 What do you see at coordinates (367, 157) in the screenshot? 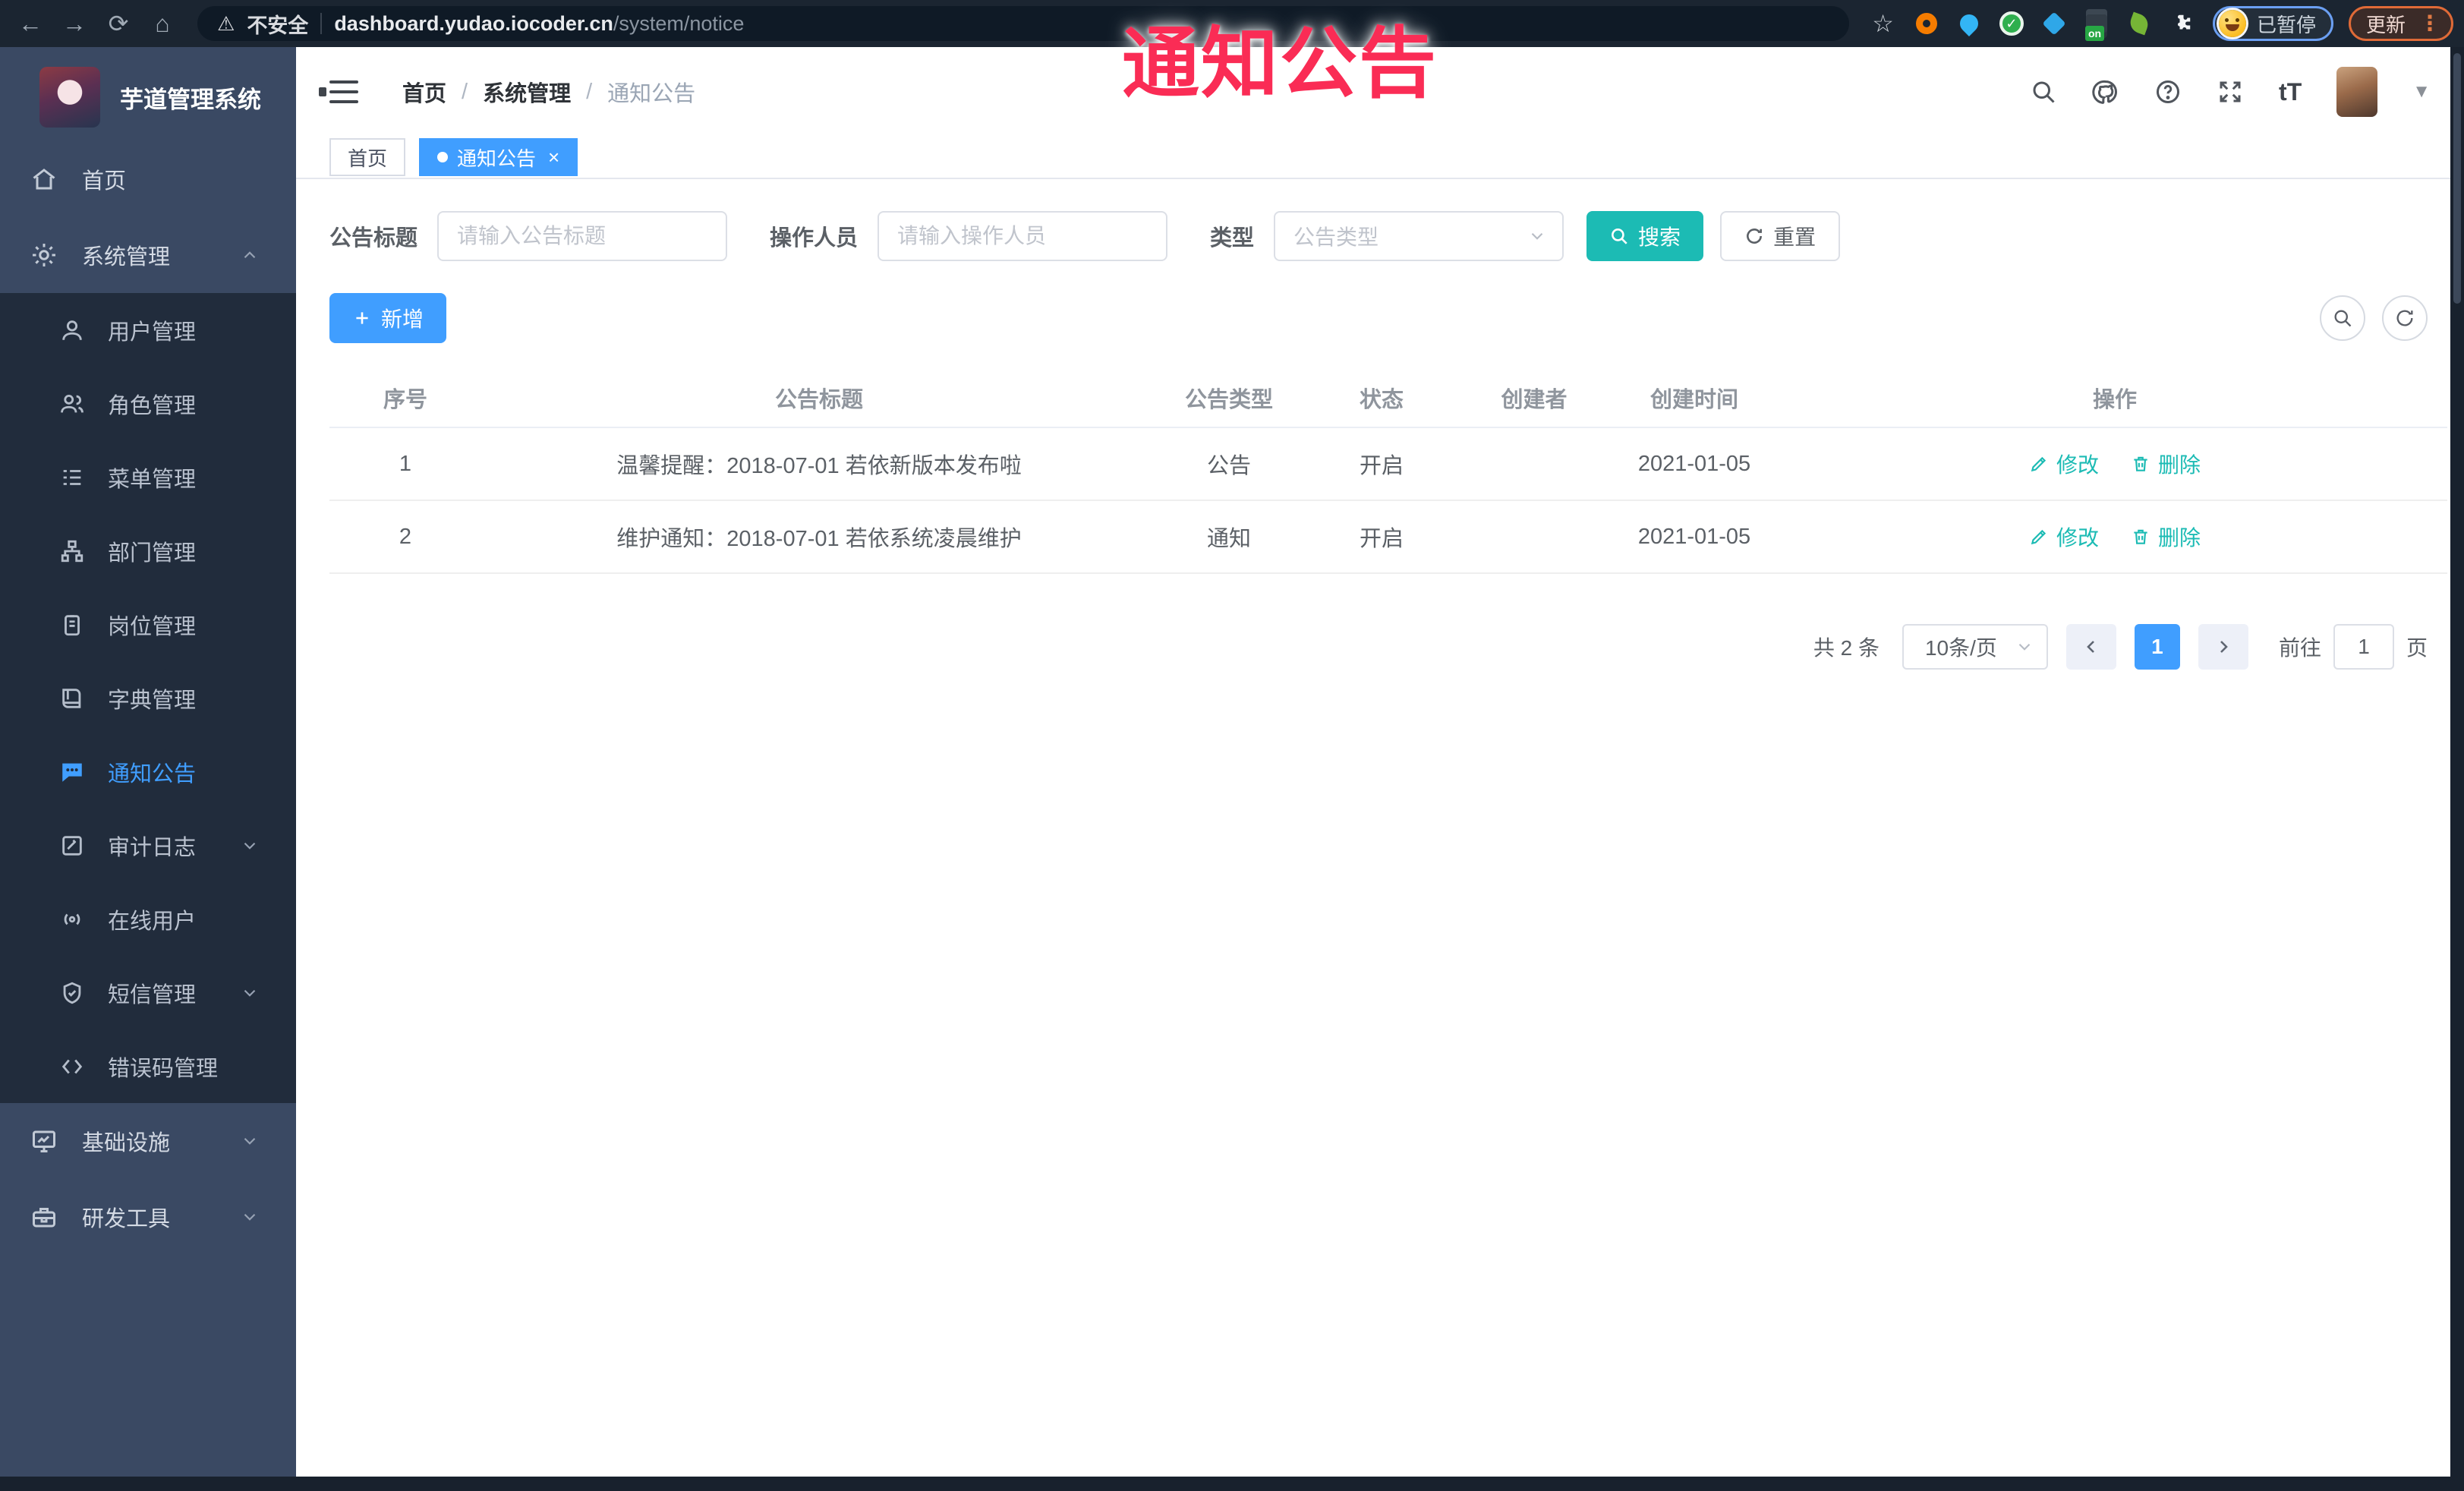
I see `tag-home: 首页` at bounding box center [367, 157].